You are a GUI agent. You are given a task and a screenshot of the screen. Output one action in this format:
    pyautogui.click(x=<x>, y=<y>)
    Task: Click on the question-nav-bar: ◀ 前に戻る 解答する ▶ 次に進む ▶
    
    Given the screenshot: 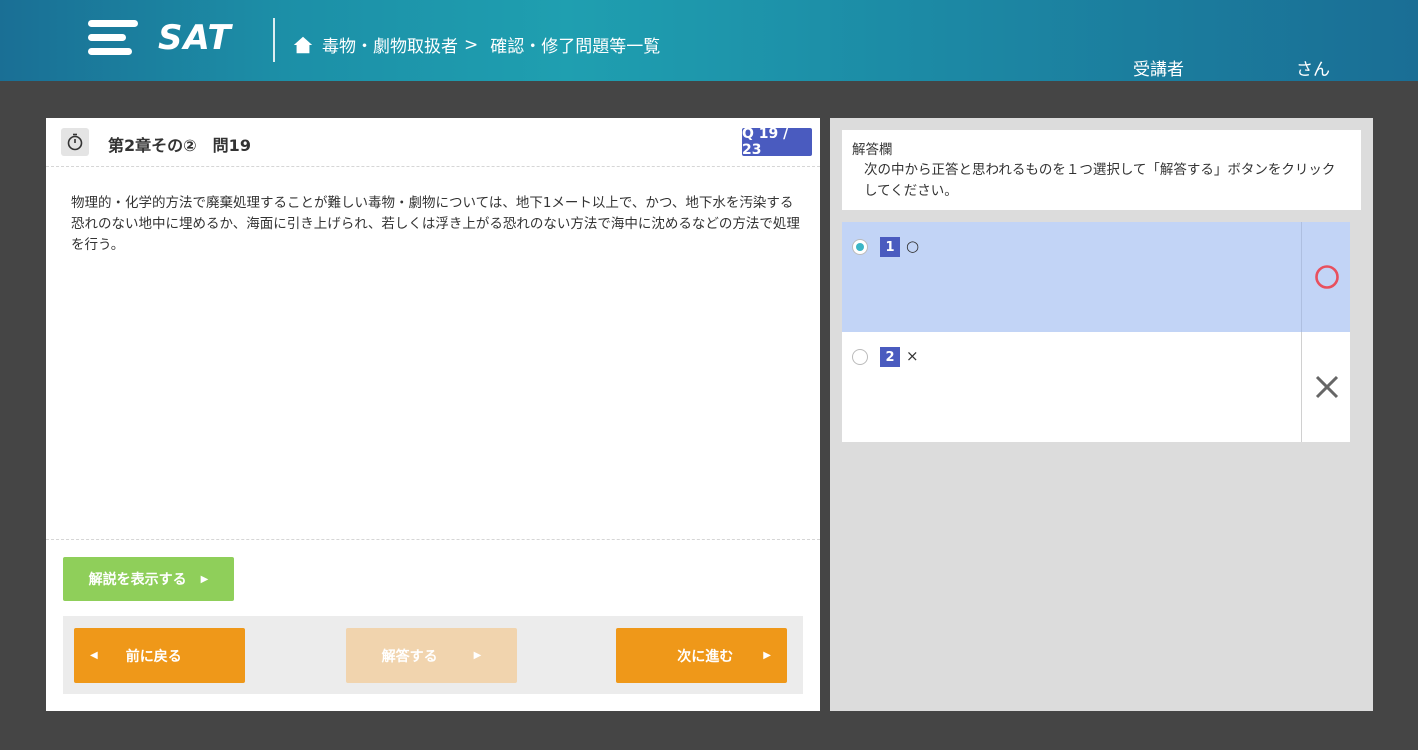 What is the action you would take?
    pyautogui.click(x=433, y=655)
    